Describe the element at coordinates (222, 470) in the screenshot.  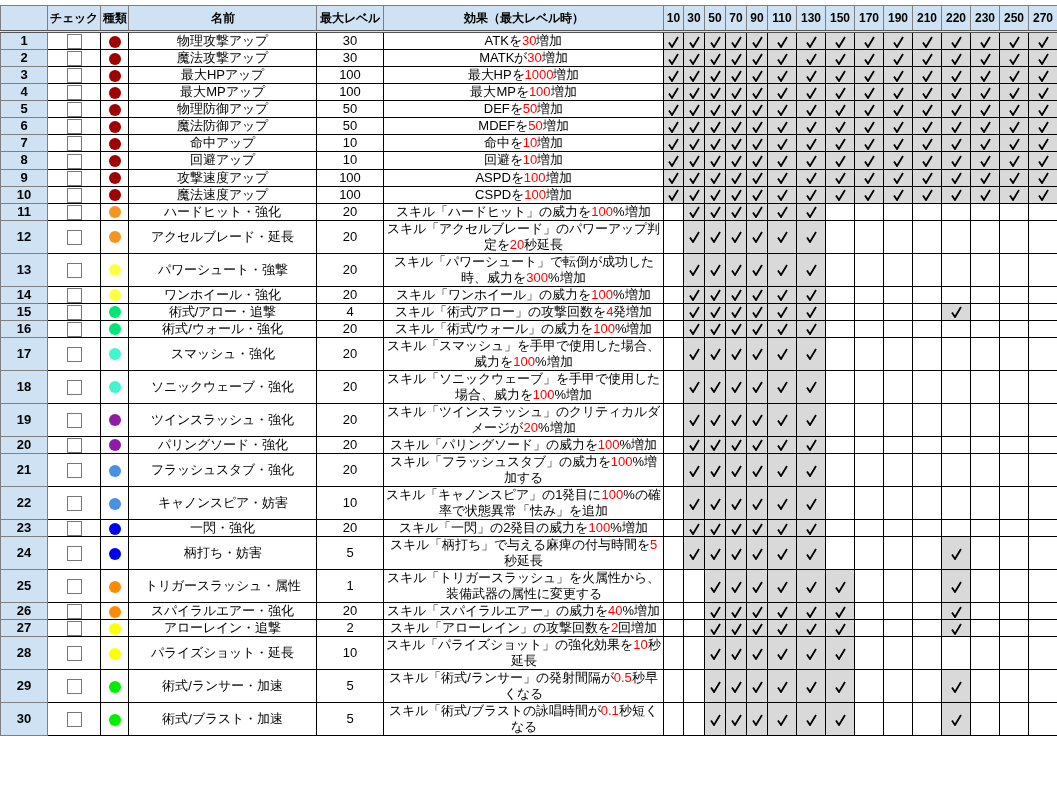
I see `name-cell: フラッシュスタブ・強化` at that location.